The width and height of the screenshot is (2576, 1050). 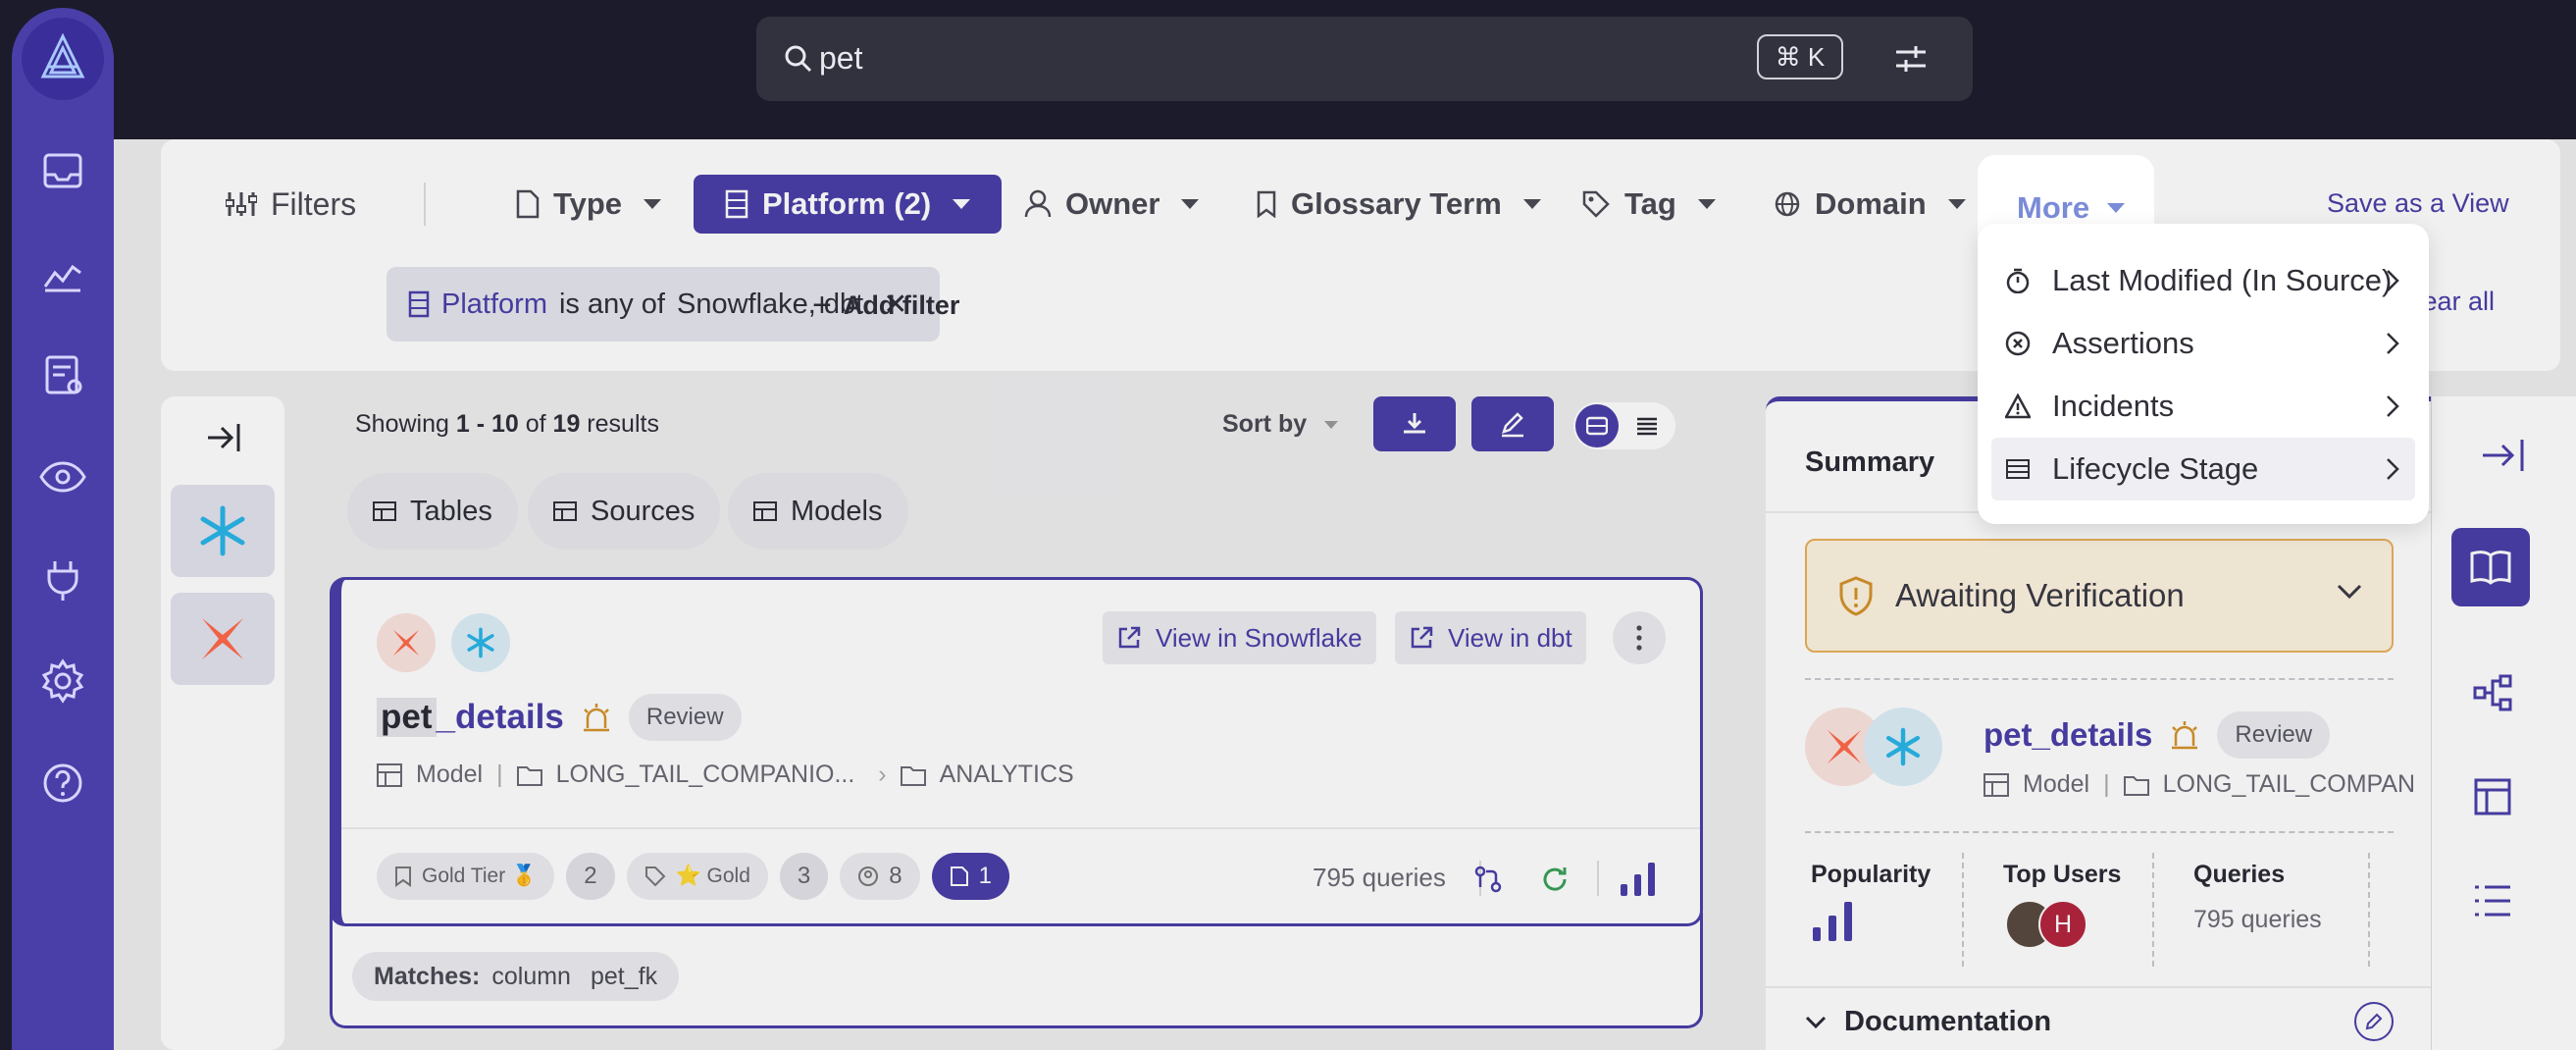 I want to click on analytics-icon, so click(x=62, y=272).